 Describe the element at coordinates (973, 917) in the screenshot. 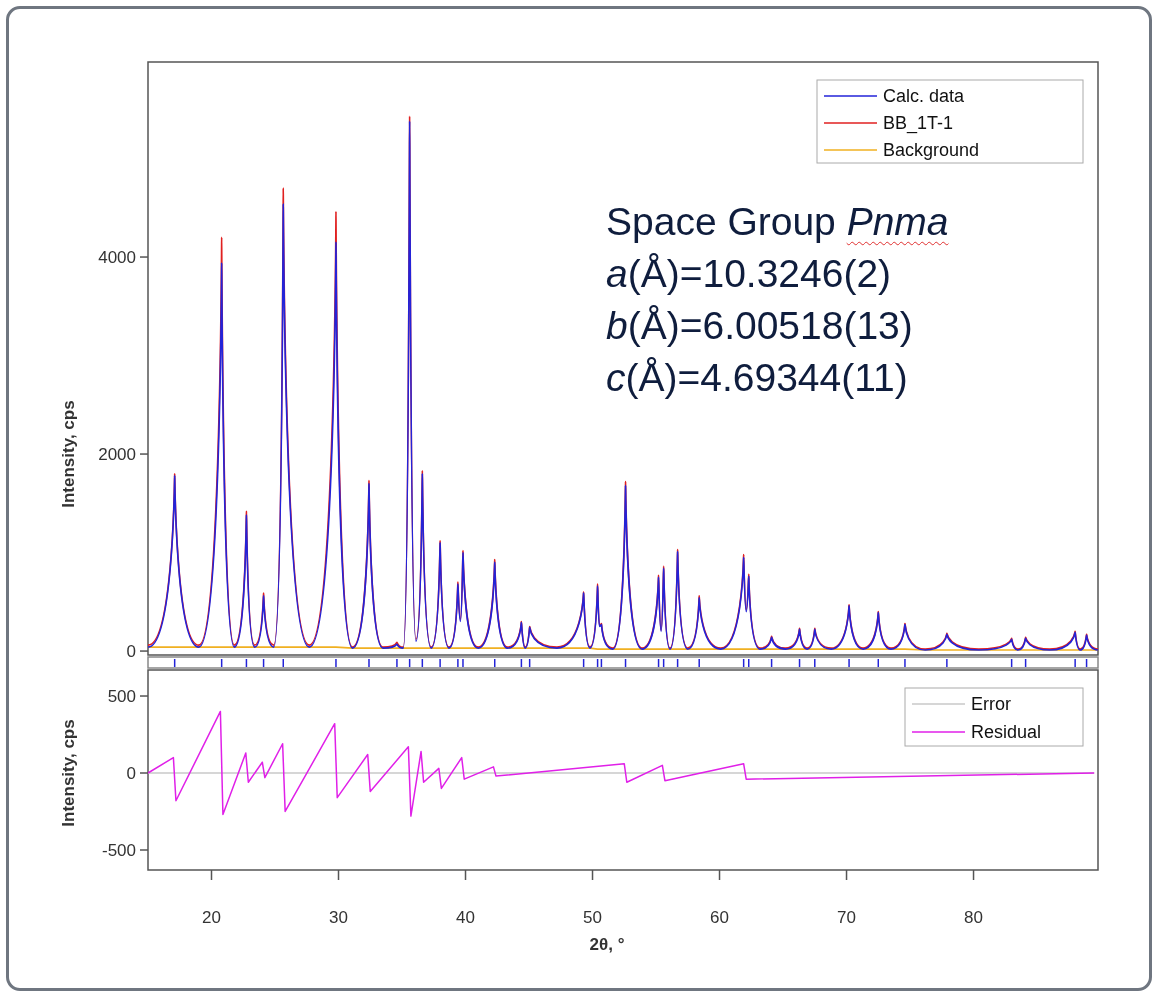

I see `axis-tick-label: 80` at that location.